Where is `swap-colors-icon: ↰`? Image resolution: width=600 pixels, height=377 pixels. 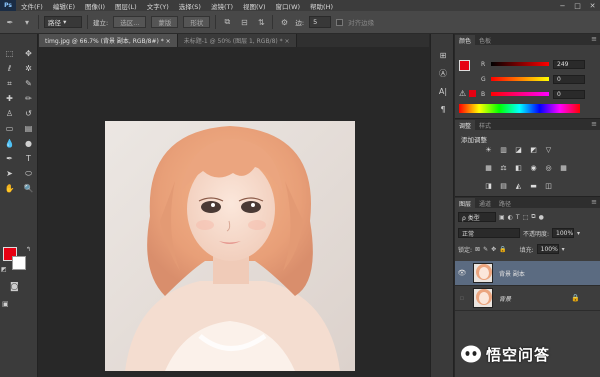 swap-colors-icon: ↰ is located at coordinates (28, 249).